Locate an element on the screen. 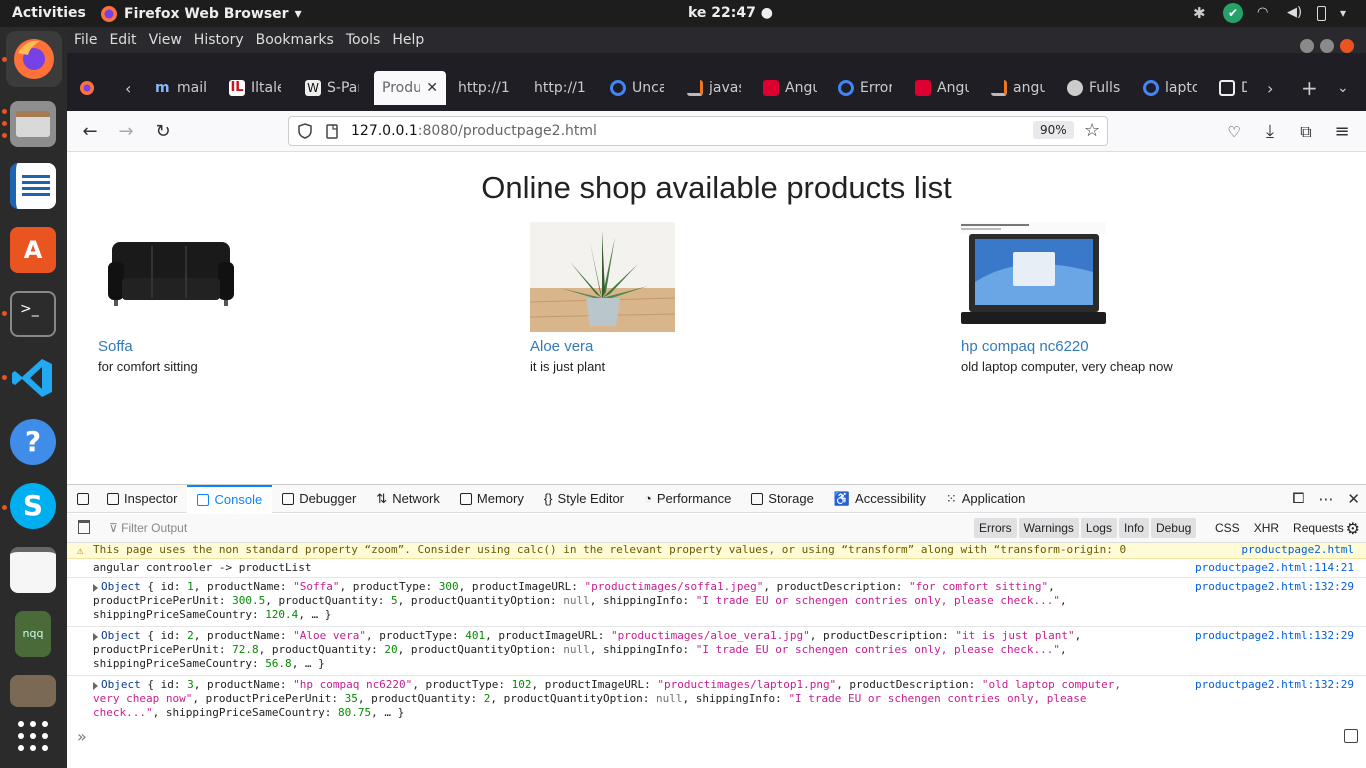 The height and width of the screenshot is (768, 1366). clock: ke 22:47 ● is located at coordinates (730, 13).